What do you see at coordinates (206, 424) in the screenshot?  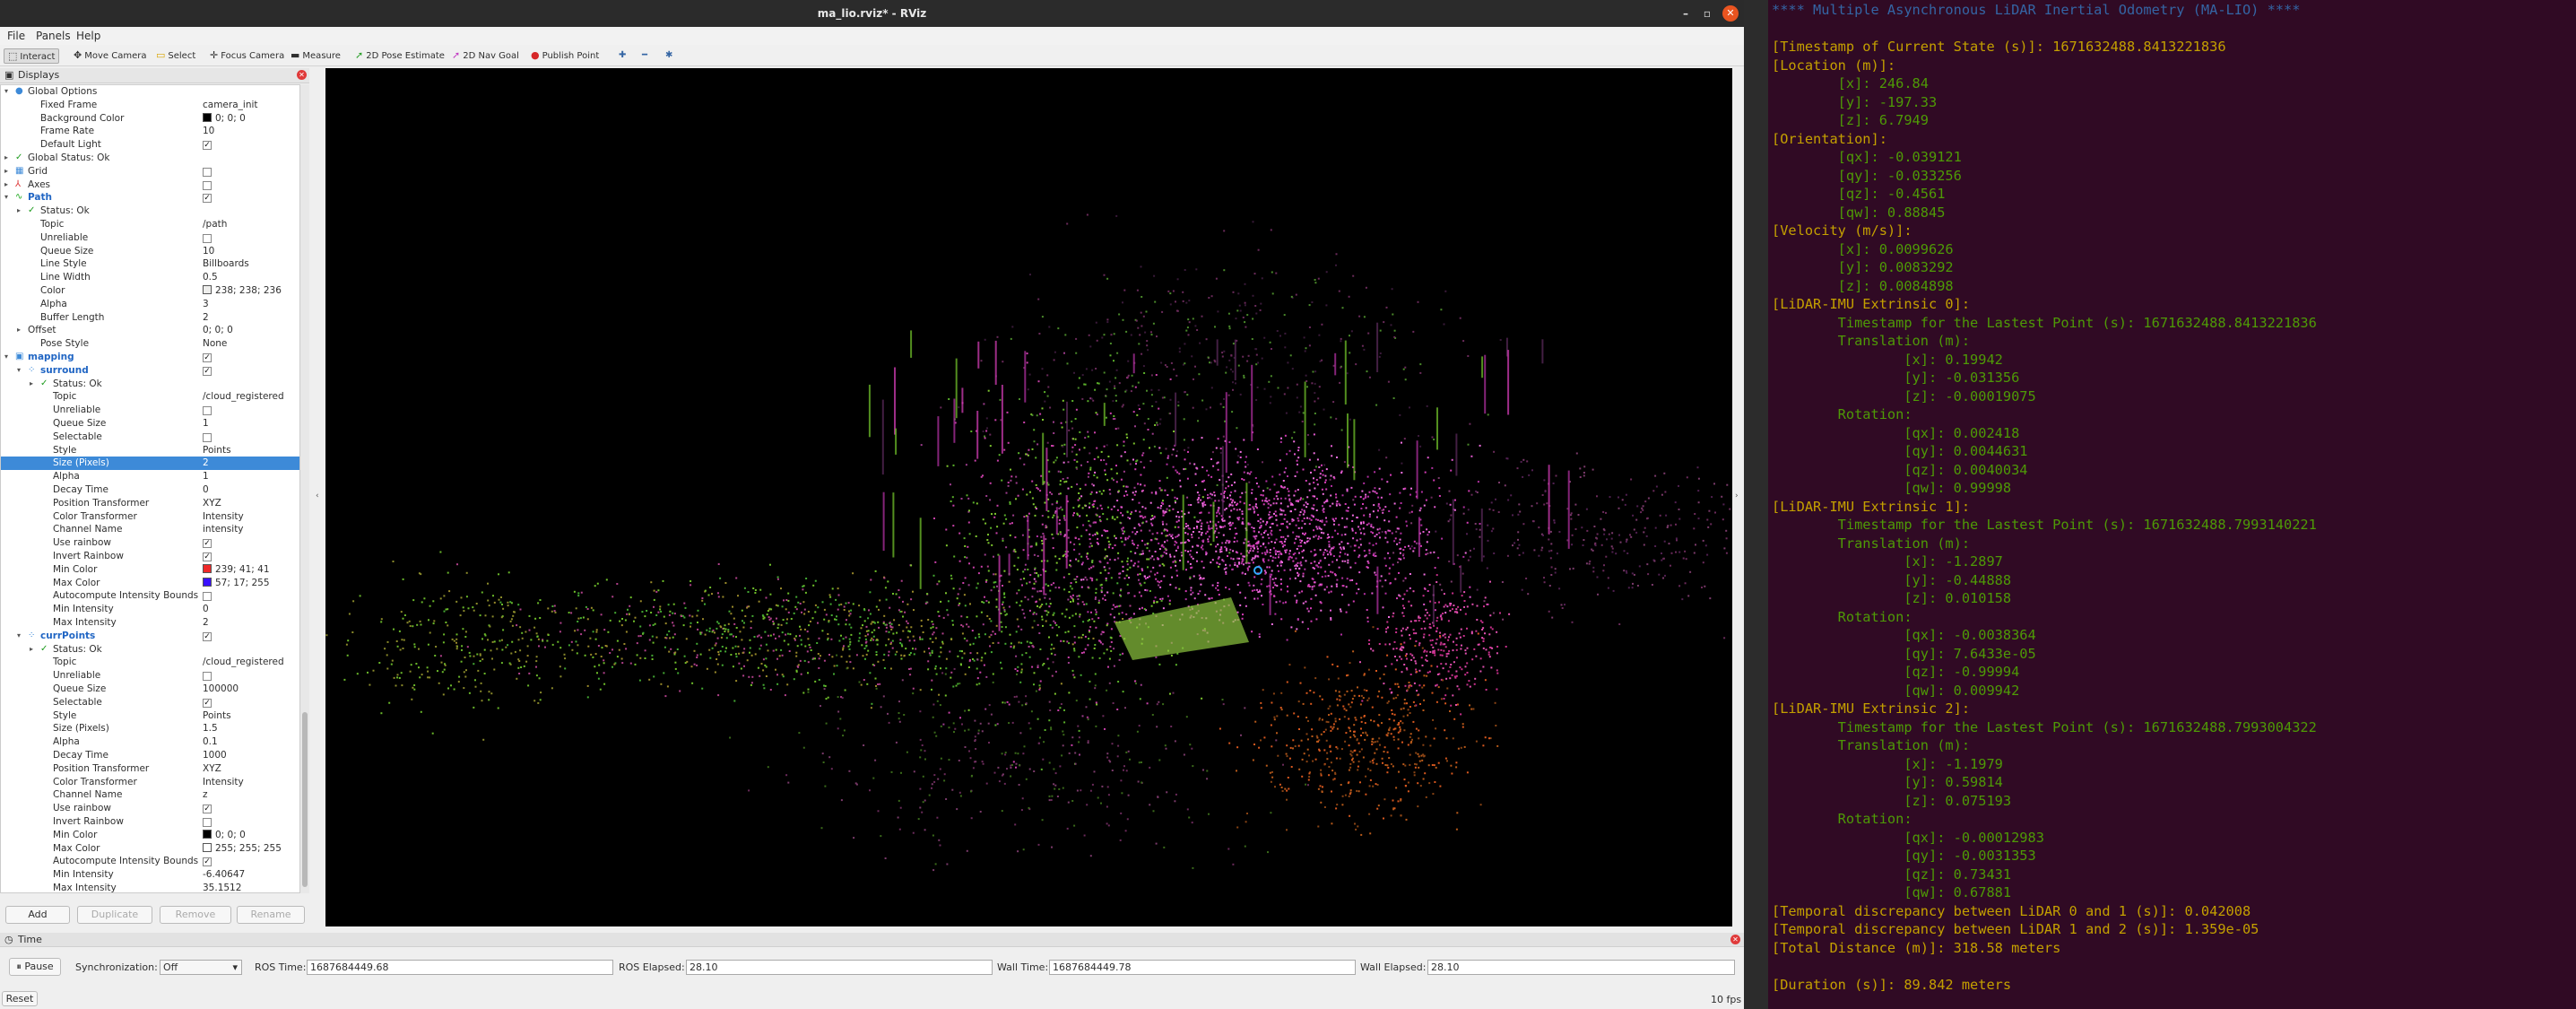 I see `property-value: 1` at bounding box center [206, 424].